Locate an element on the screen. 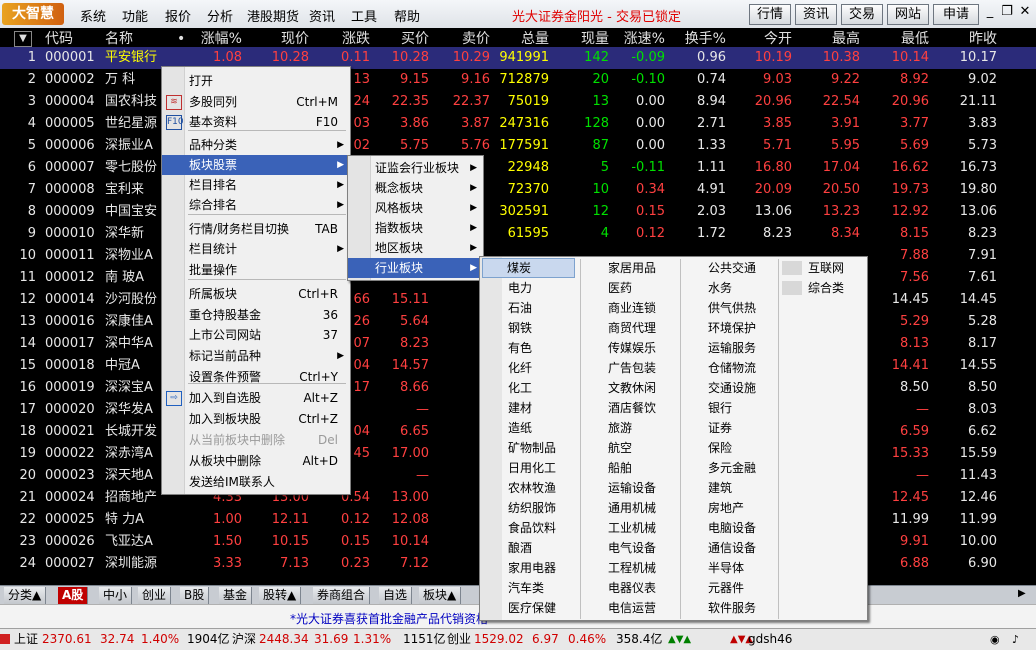  news-button: 资讯 is located at coordinates (816, 14).